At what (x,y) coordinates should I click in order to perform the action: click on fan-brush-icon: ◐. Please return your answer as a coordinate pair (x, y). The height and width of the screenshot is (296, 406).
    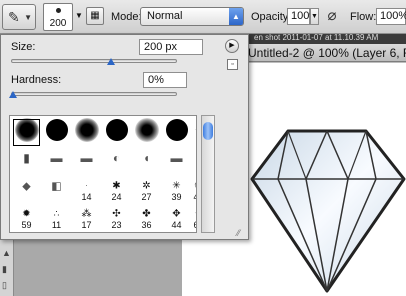
    Looking at the image, I should click on (116, 157).